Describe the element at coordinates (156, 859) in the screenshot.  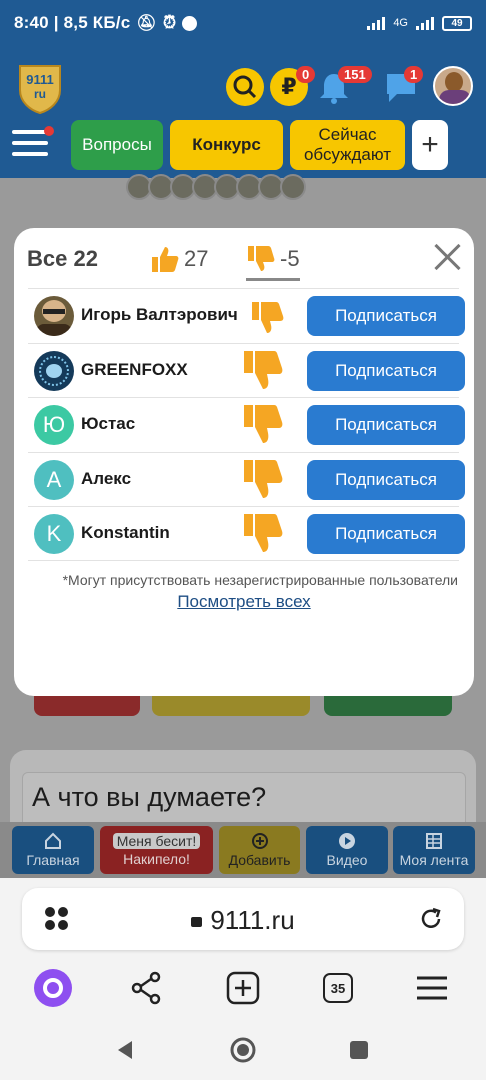
I see `nav-annoys-bottom: Накипело!` at that location.